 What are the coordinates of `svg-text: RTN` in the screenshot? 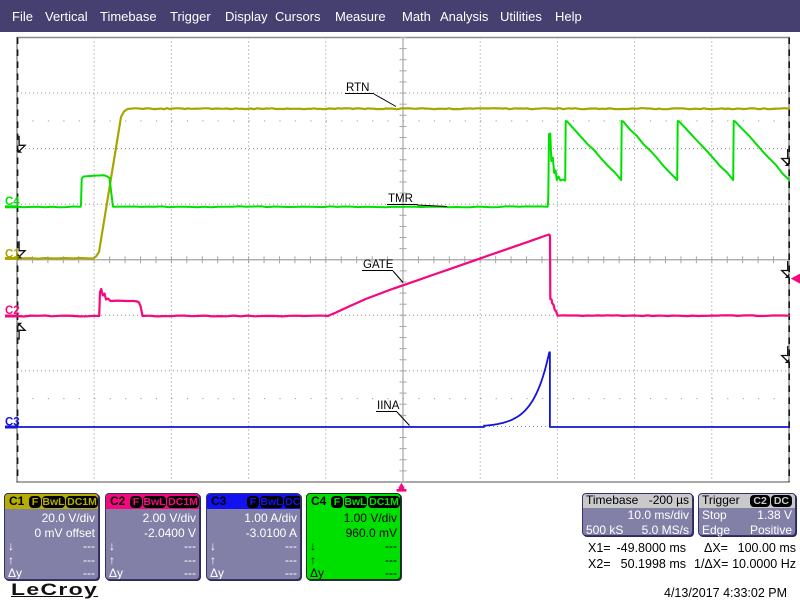 It's located at (357, 88).